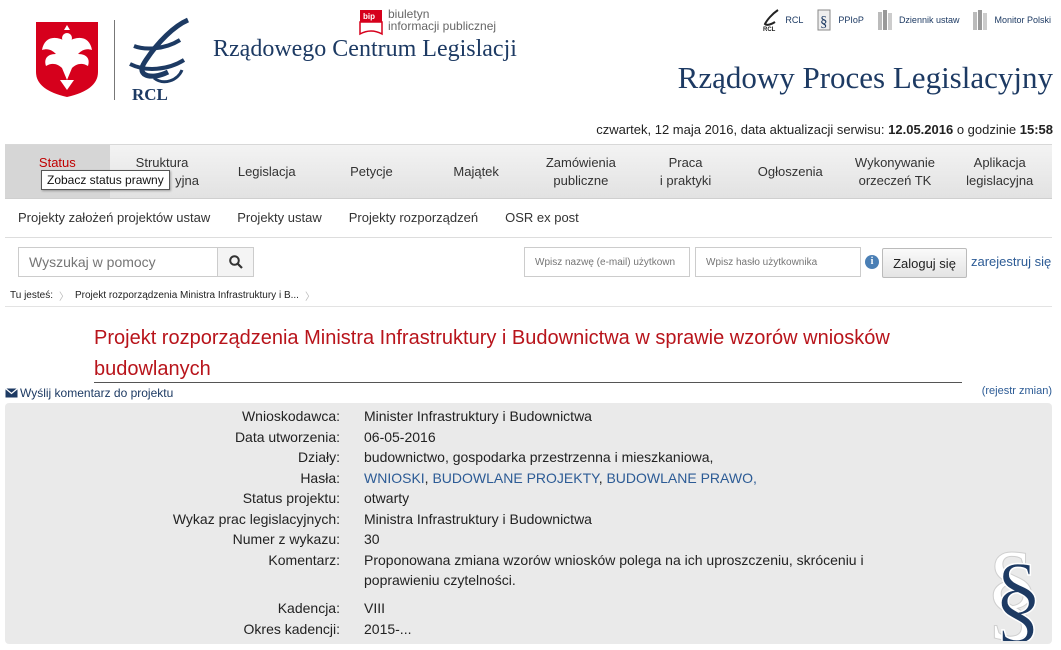  I want to click on search-button, so click(235, 262).